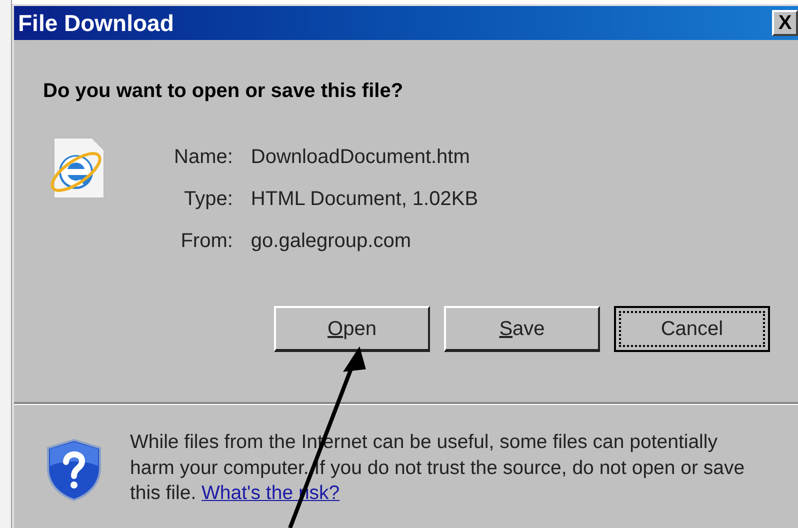 Image resolution: width=798 pixels, height=528 pixels. Describe the element at coordinates (360, 157) in the screenshot. I see `field-value: DownloadDocument.htm` at that location.